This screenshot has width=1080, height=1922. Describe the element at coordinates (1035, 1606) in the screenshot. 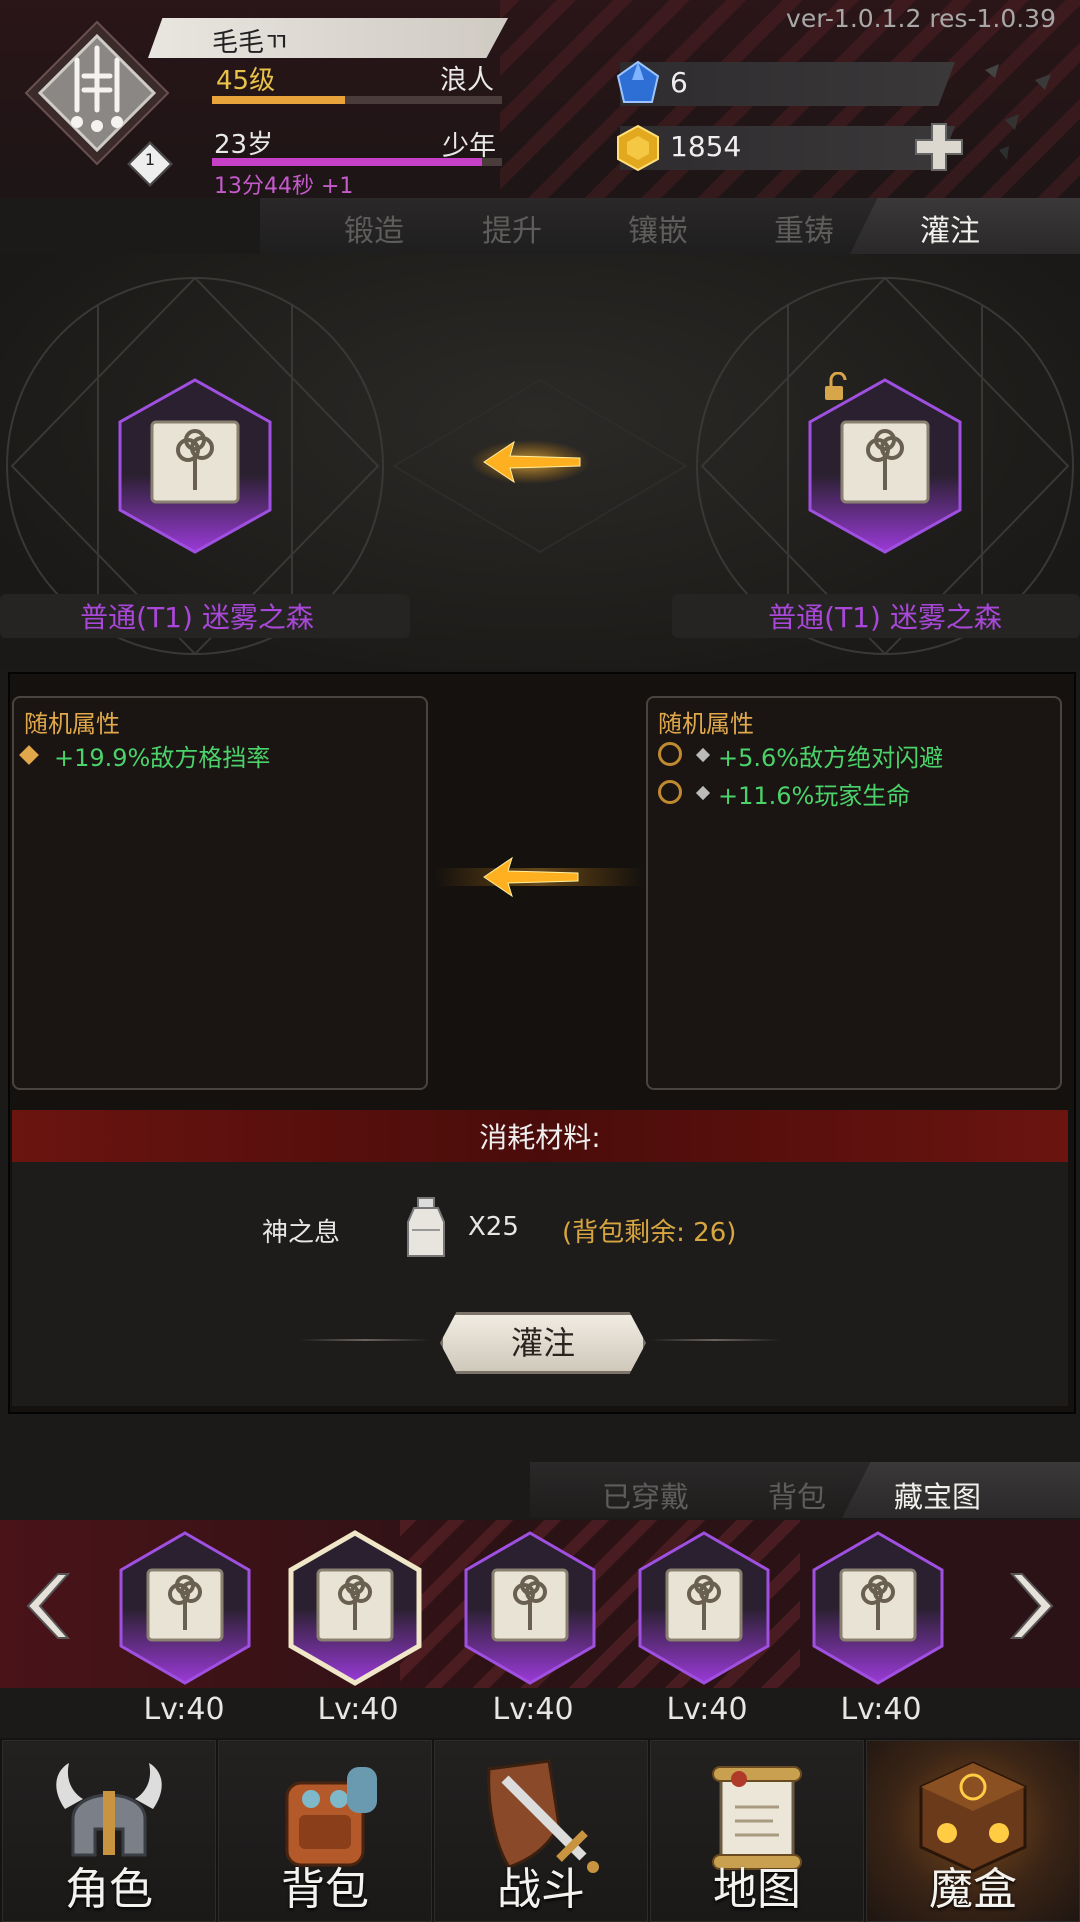

I see `chevron-right-icon` at that location.